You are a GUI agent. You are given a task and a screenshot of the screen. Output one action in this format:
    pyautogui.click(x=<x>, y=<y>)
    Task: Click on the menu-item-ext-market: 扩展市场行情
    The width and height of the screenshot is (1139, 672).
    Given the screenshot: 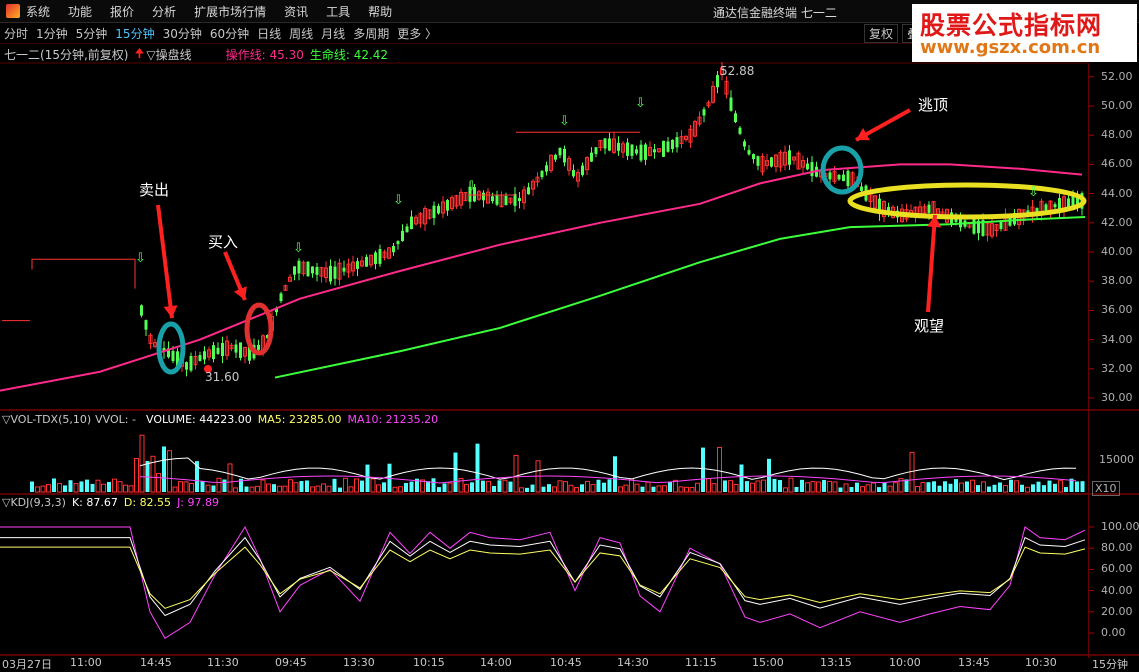 What is the action you would take?
    pyautogui.click(x=230, y=11)
    